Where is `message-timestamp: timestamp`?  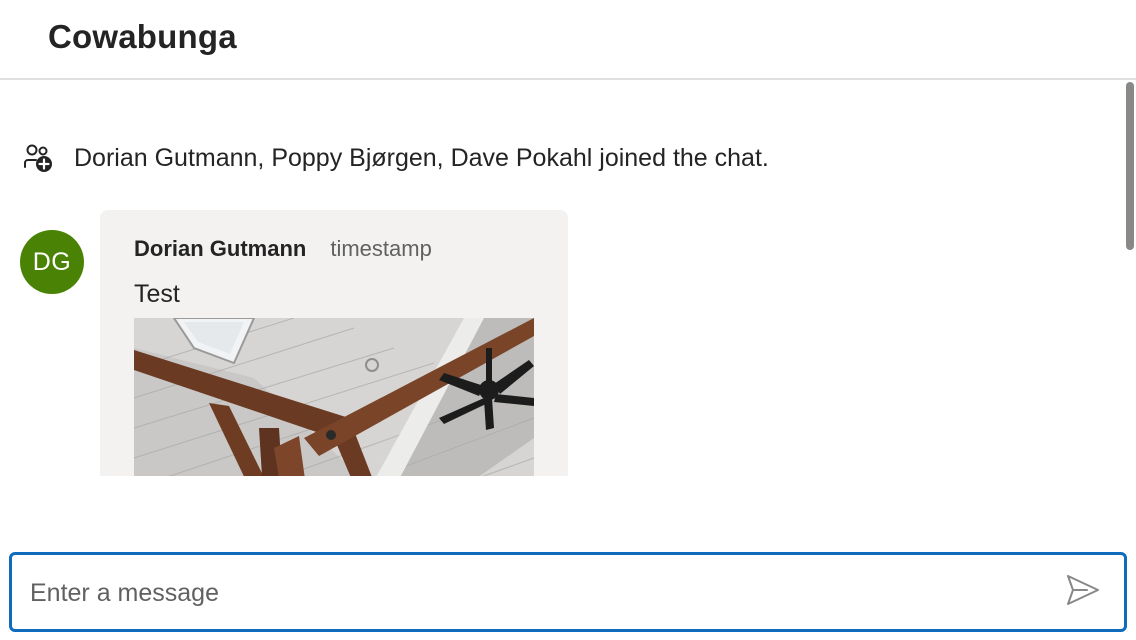
message-timestamp: timestamp is located at coordinates (381, 248).